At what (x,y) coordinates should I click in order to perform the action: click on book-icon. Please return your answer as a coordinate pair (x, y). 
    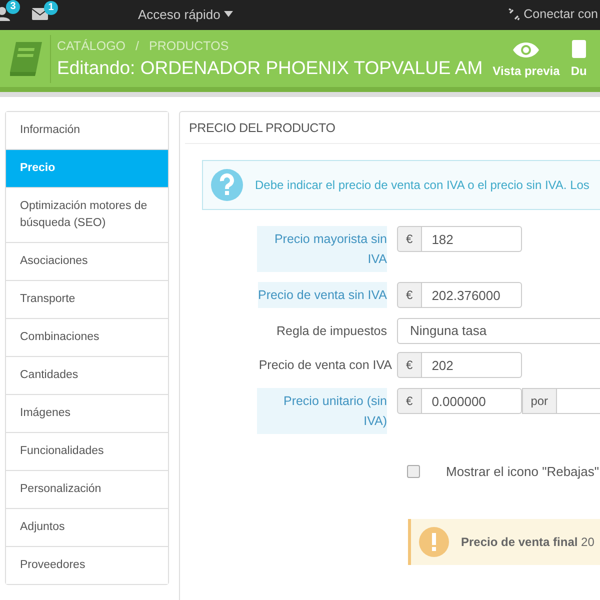
    Looking at the image, I should click on (26, 59).